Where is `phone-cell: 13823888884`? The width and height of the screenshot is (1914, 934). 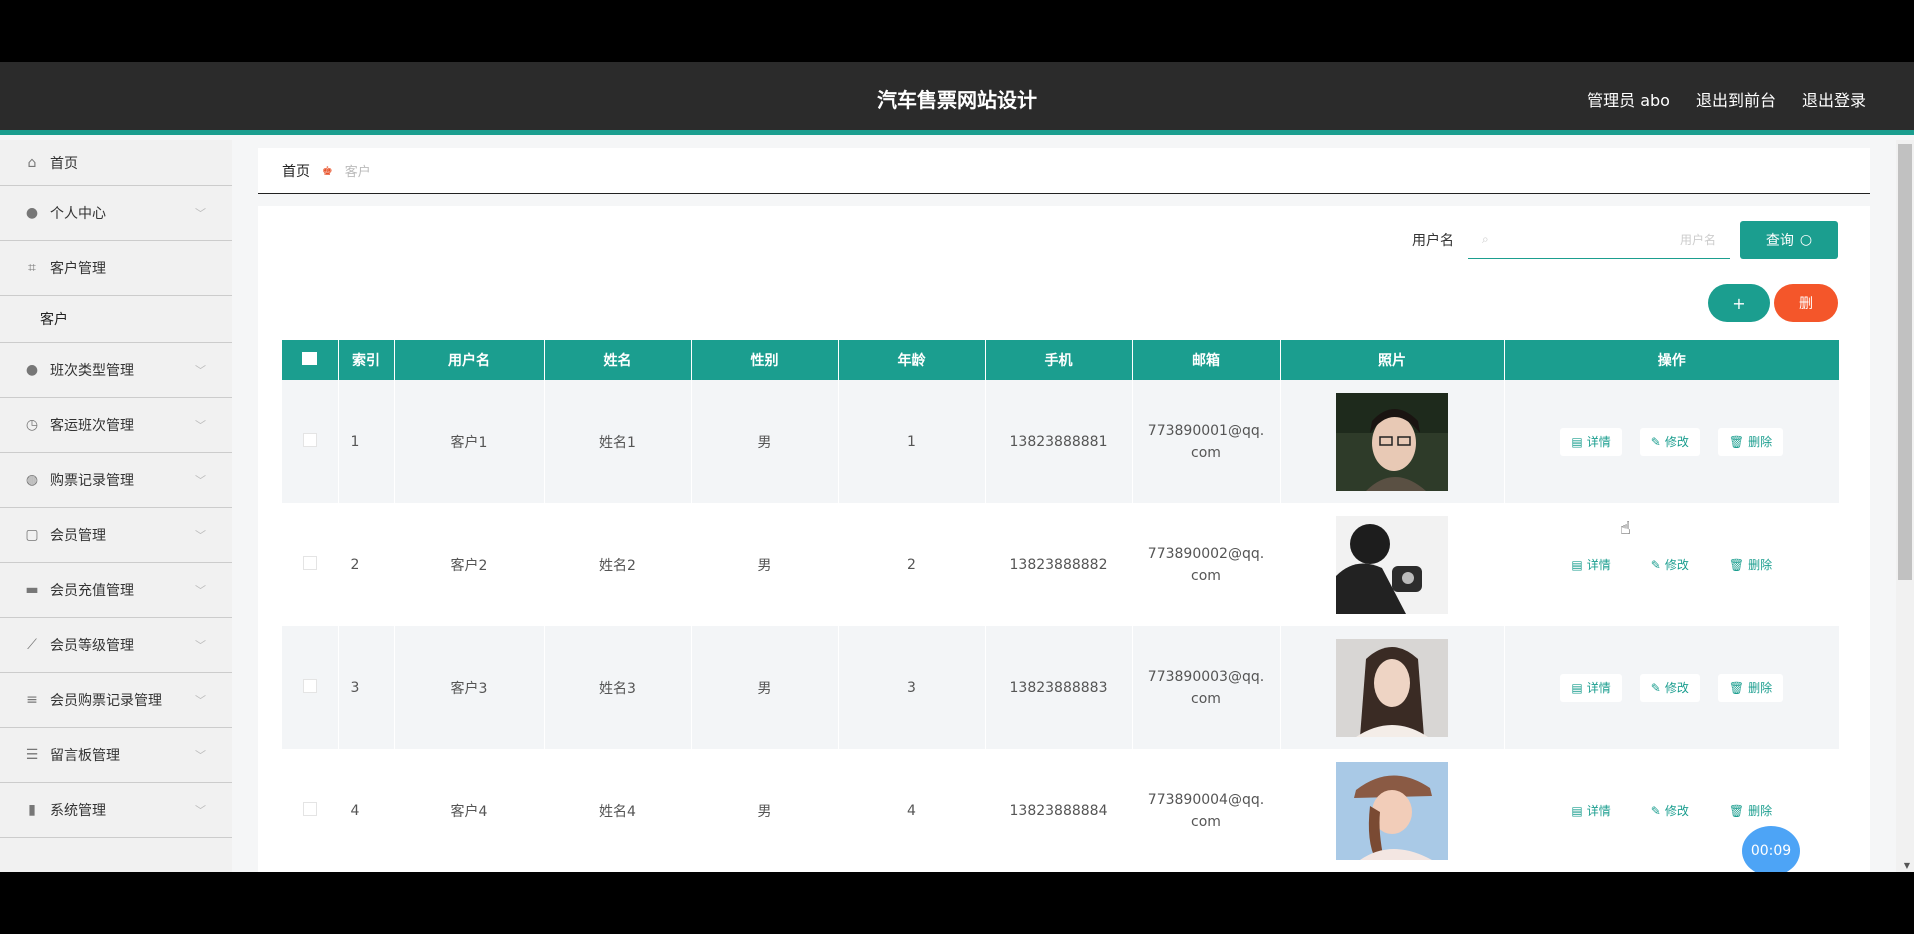 phone-cell: 13823888884 is located at coordinates (1059, 810).